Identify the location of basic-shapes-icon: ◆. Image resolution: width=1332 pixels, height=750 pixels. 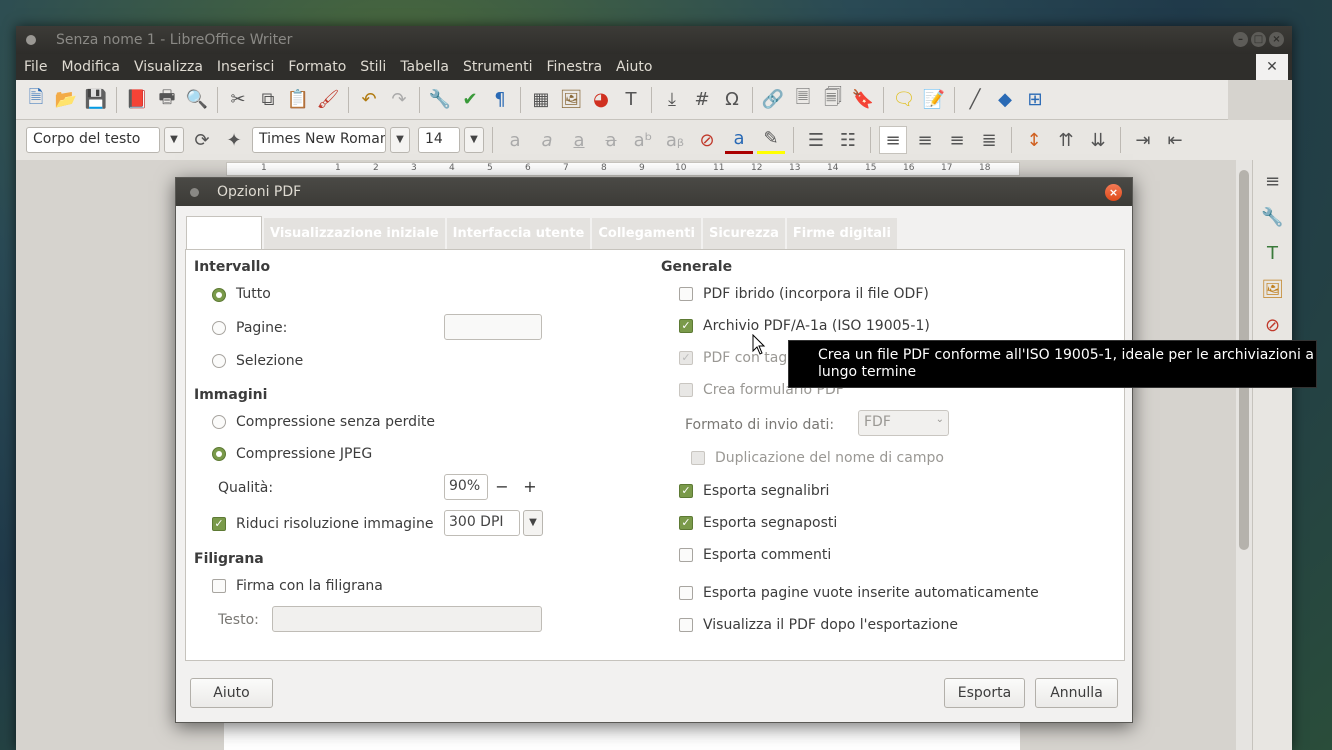
(1005, 100).